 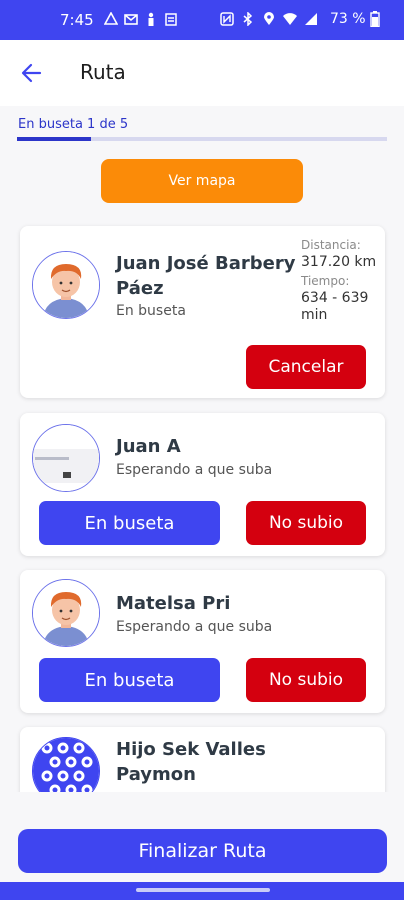 I want to click on progress-fill, so click(x=54, y=139).